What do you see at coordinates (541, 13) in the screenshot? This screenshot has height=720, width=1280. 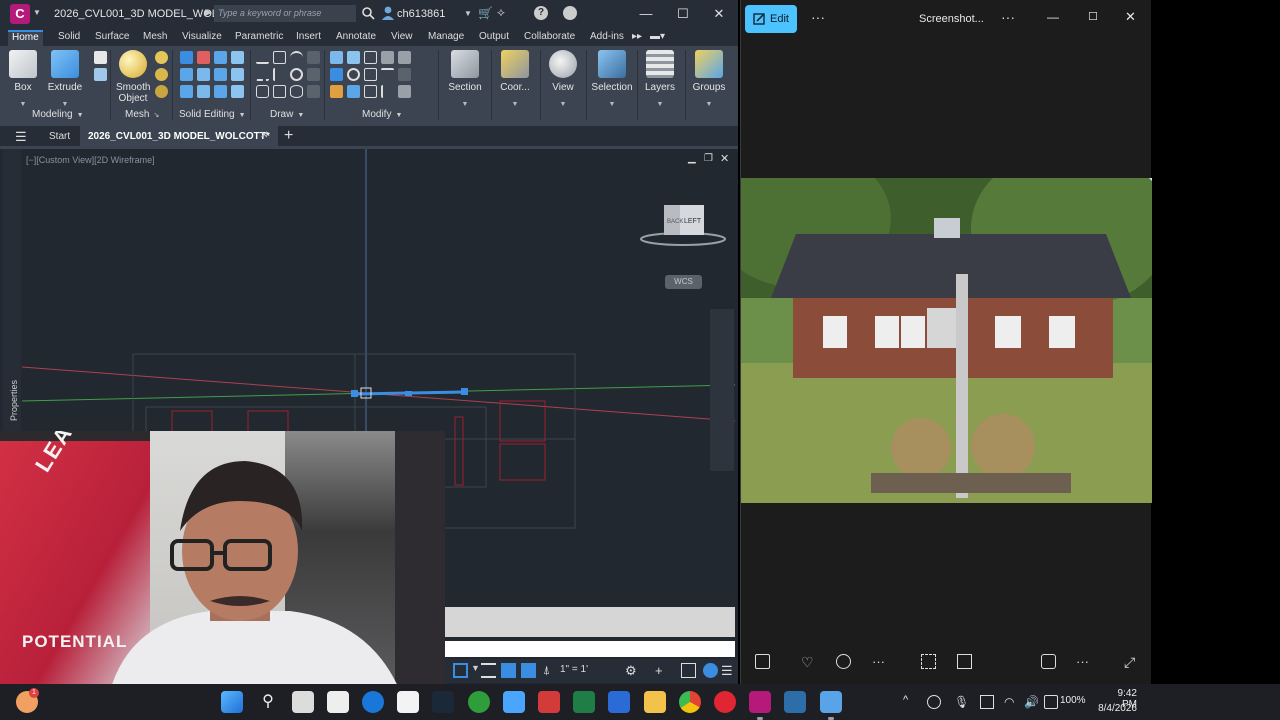 I see `help-icon: ?` at bounding box center [541, 13].